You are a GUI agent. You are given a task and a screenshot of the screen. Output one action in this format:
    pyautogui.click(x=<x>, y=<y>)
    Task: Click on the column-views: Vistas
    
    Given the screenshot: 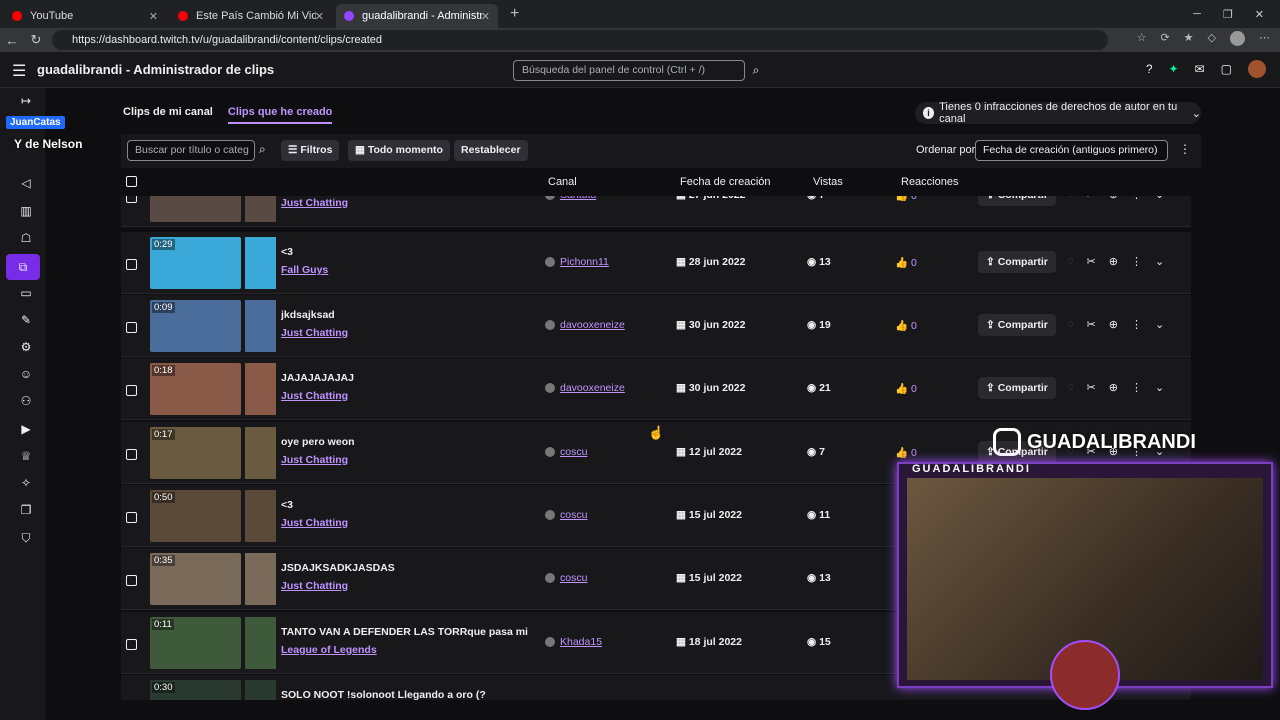 What is the action you would take?
    pyautogui.click(x=828, y=182)
    